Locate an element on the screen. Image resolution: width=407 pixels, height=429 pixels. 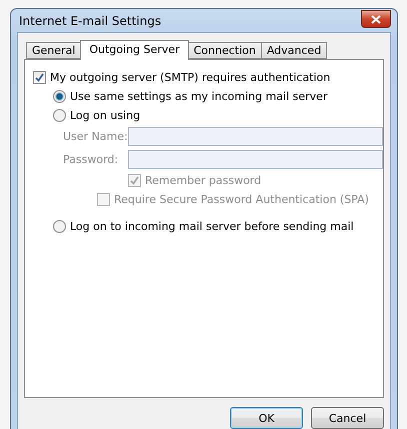
dialog-button: Cancel is located at coordinates (347, 418).